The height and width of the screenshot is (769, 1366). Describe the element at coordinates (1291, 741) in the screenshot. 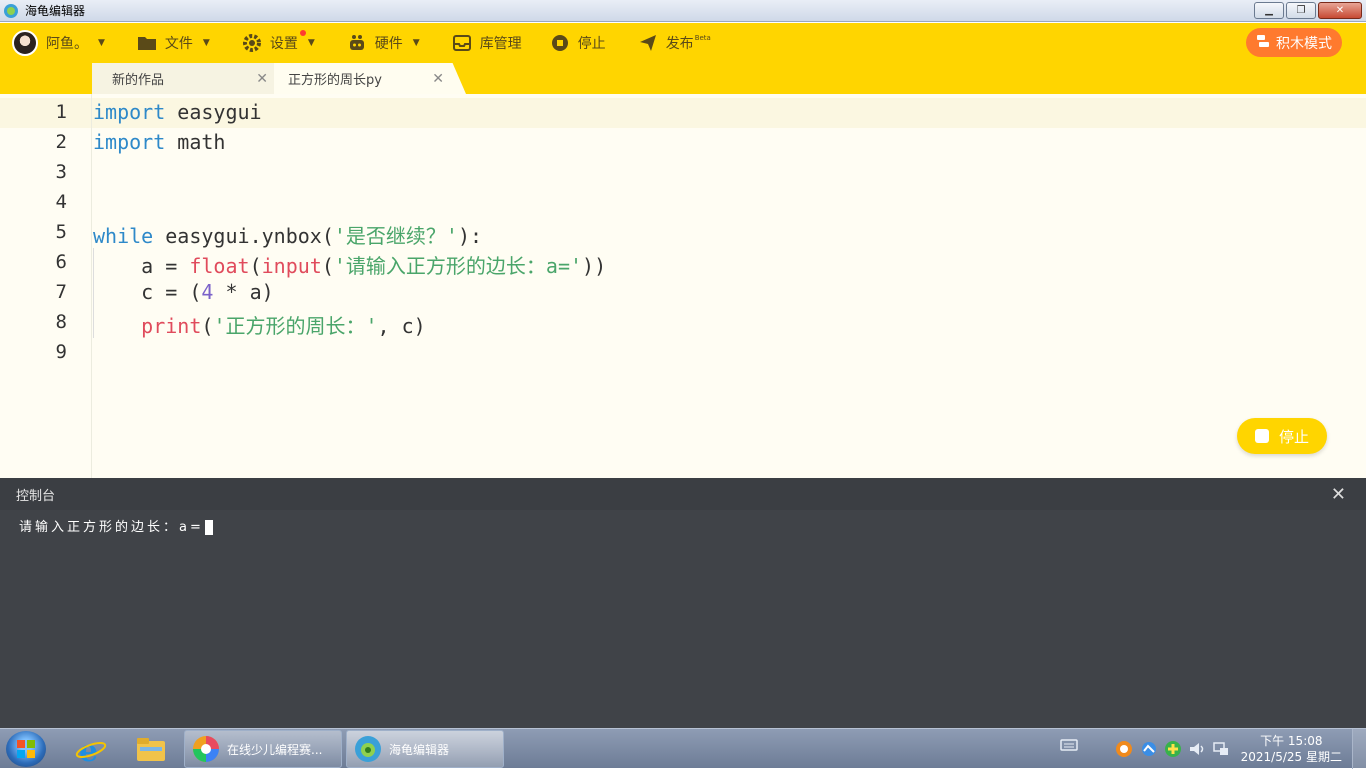

I see `clock-time: 下午 15:08` at that location.